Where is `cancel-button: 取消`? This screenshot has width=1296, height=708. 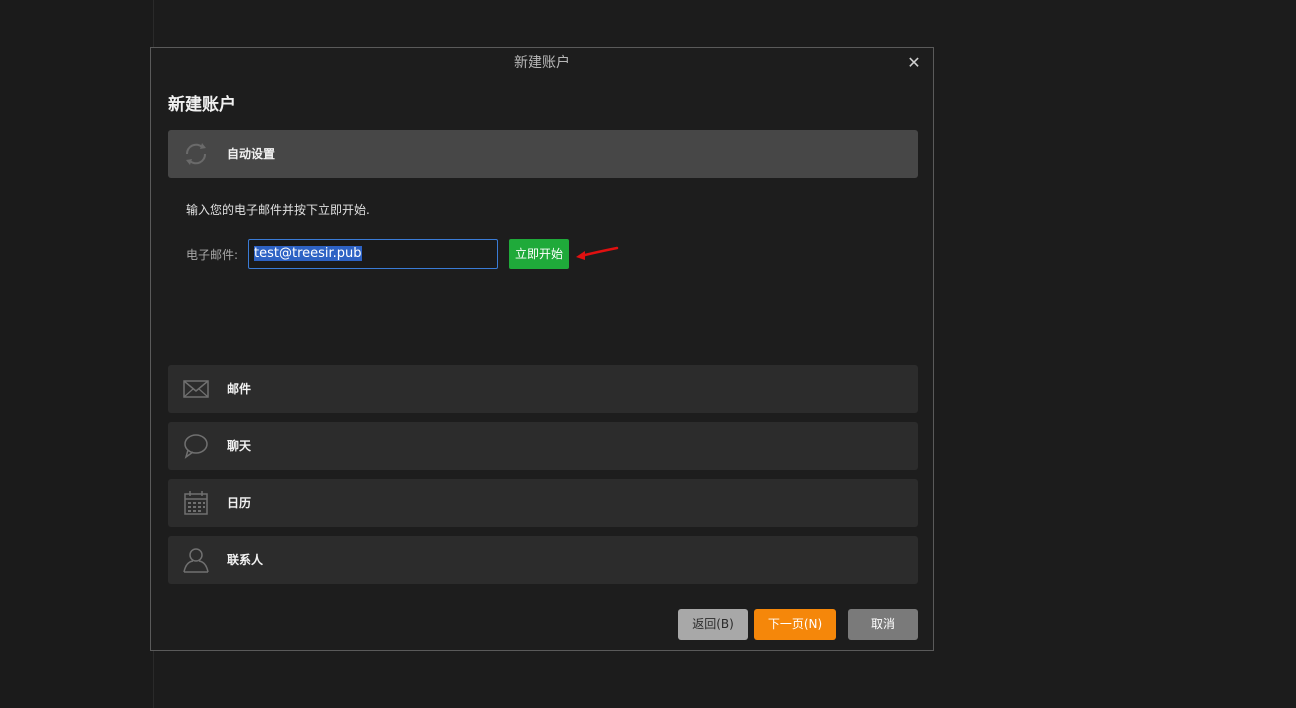
cancel-button: 取消 is located at coordinates (883, 624).